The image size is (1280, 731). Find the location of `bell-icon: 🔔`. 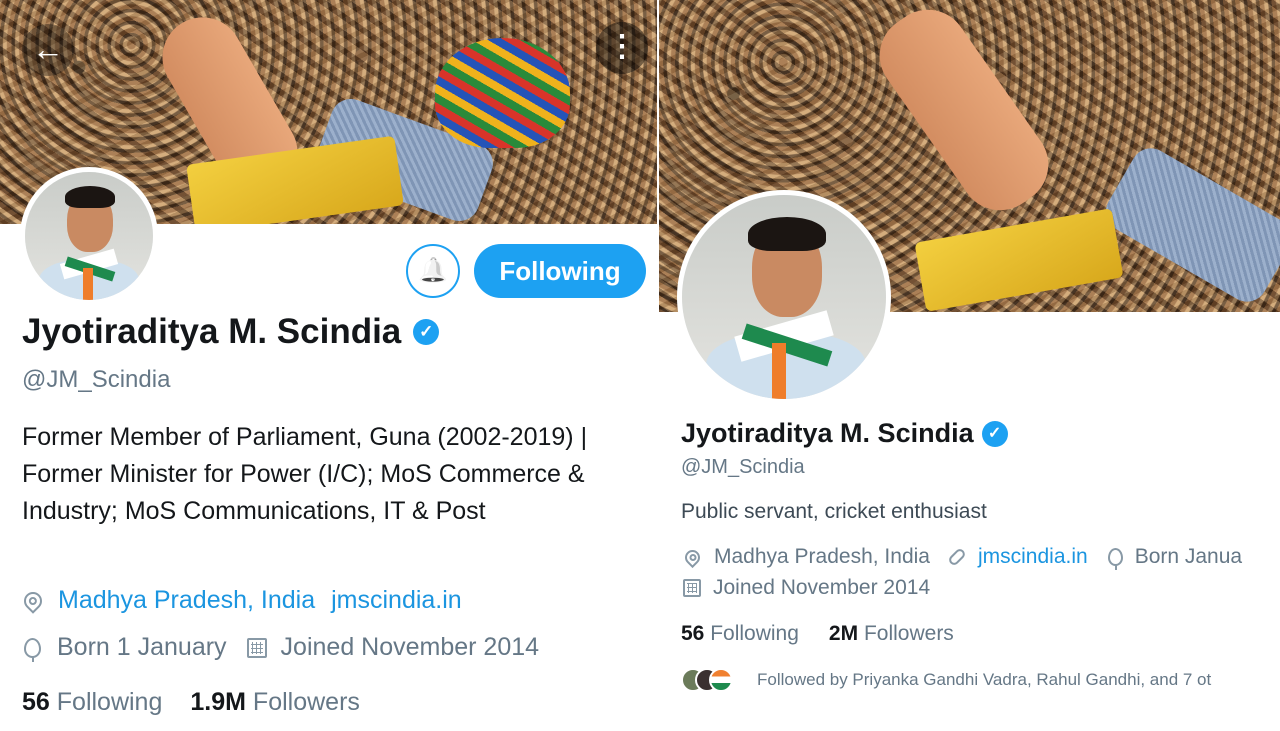

bell-icon: 🔔 is located at coordinates (433, 270).